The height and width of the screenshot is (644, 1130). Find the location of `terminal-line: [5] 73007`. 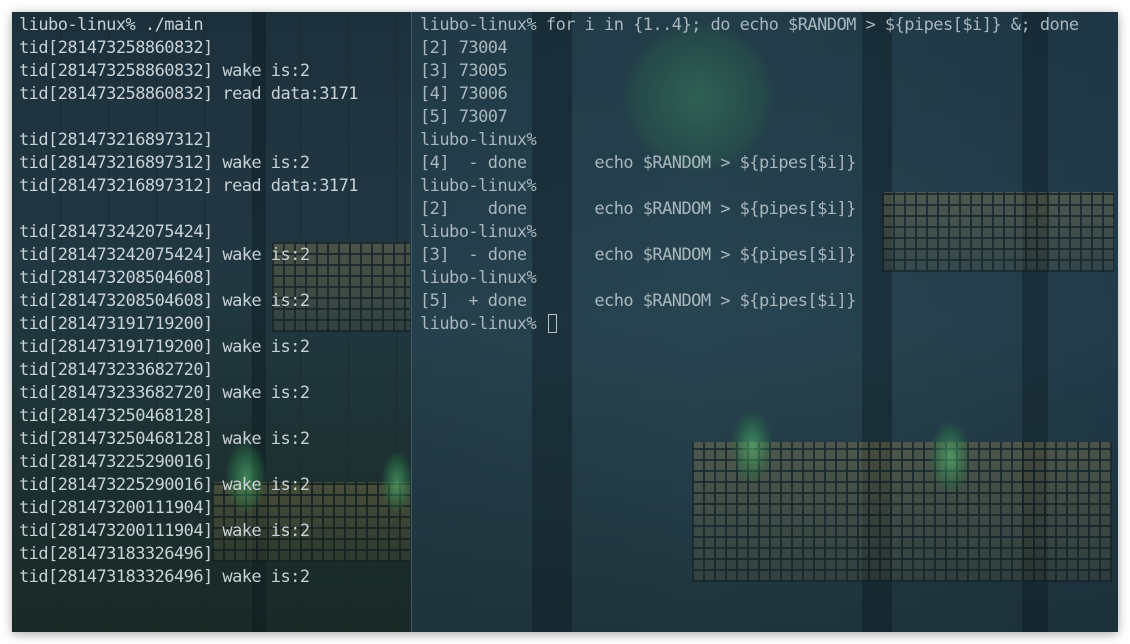

terminal-line: [5] 73007 is located at coordinates (464, 117).